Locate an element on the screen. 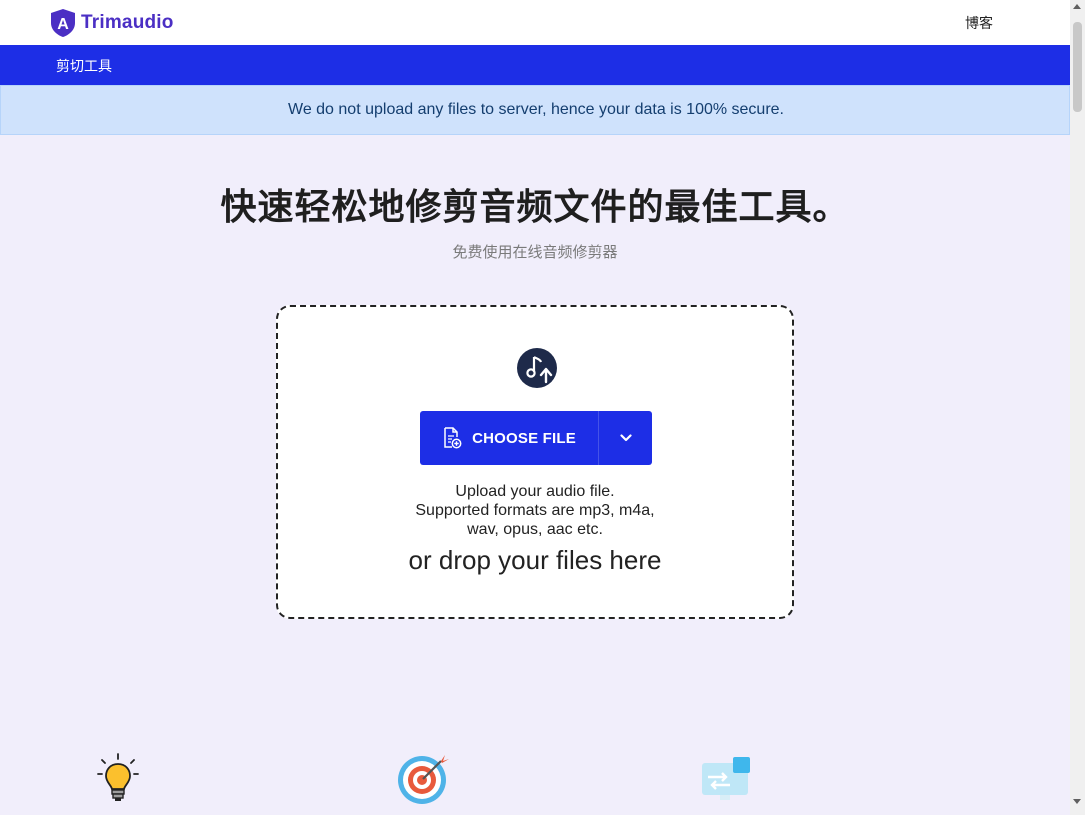 The image size is (1085, 815). scroll-up-arrow-icon is located at coordinates (1077, 6).